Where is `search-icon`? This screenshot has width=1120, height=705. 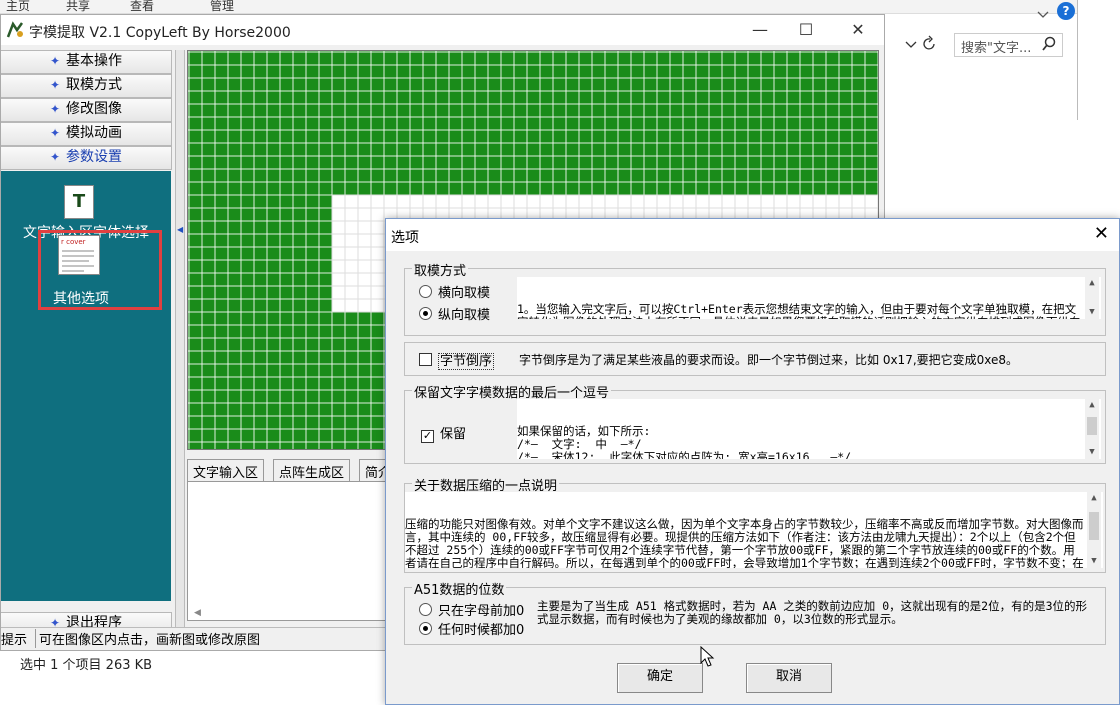
search-icon is located at coordinates (1049, 46).